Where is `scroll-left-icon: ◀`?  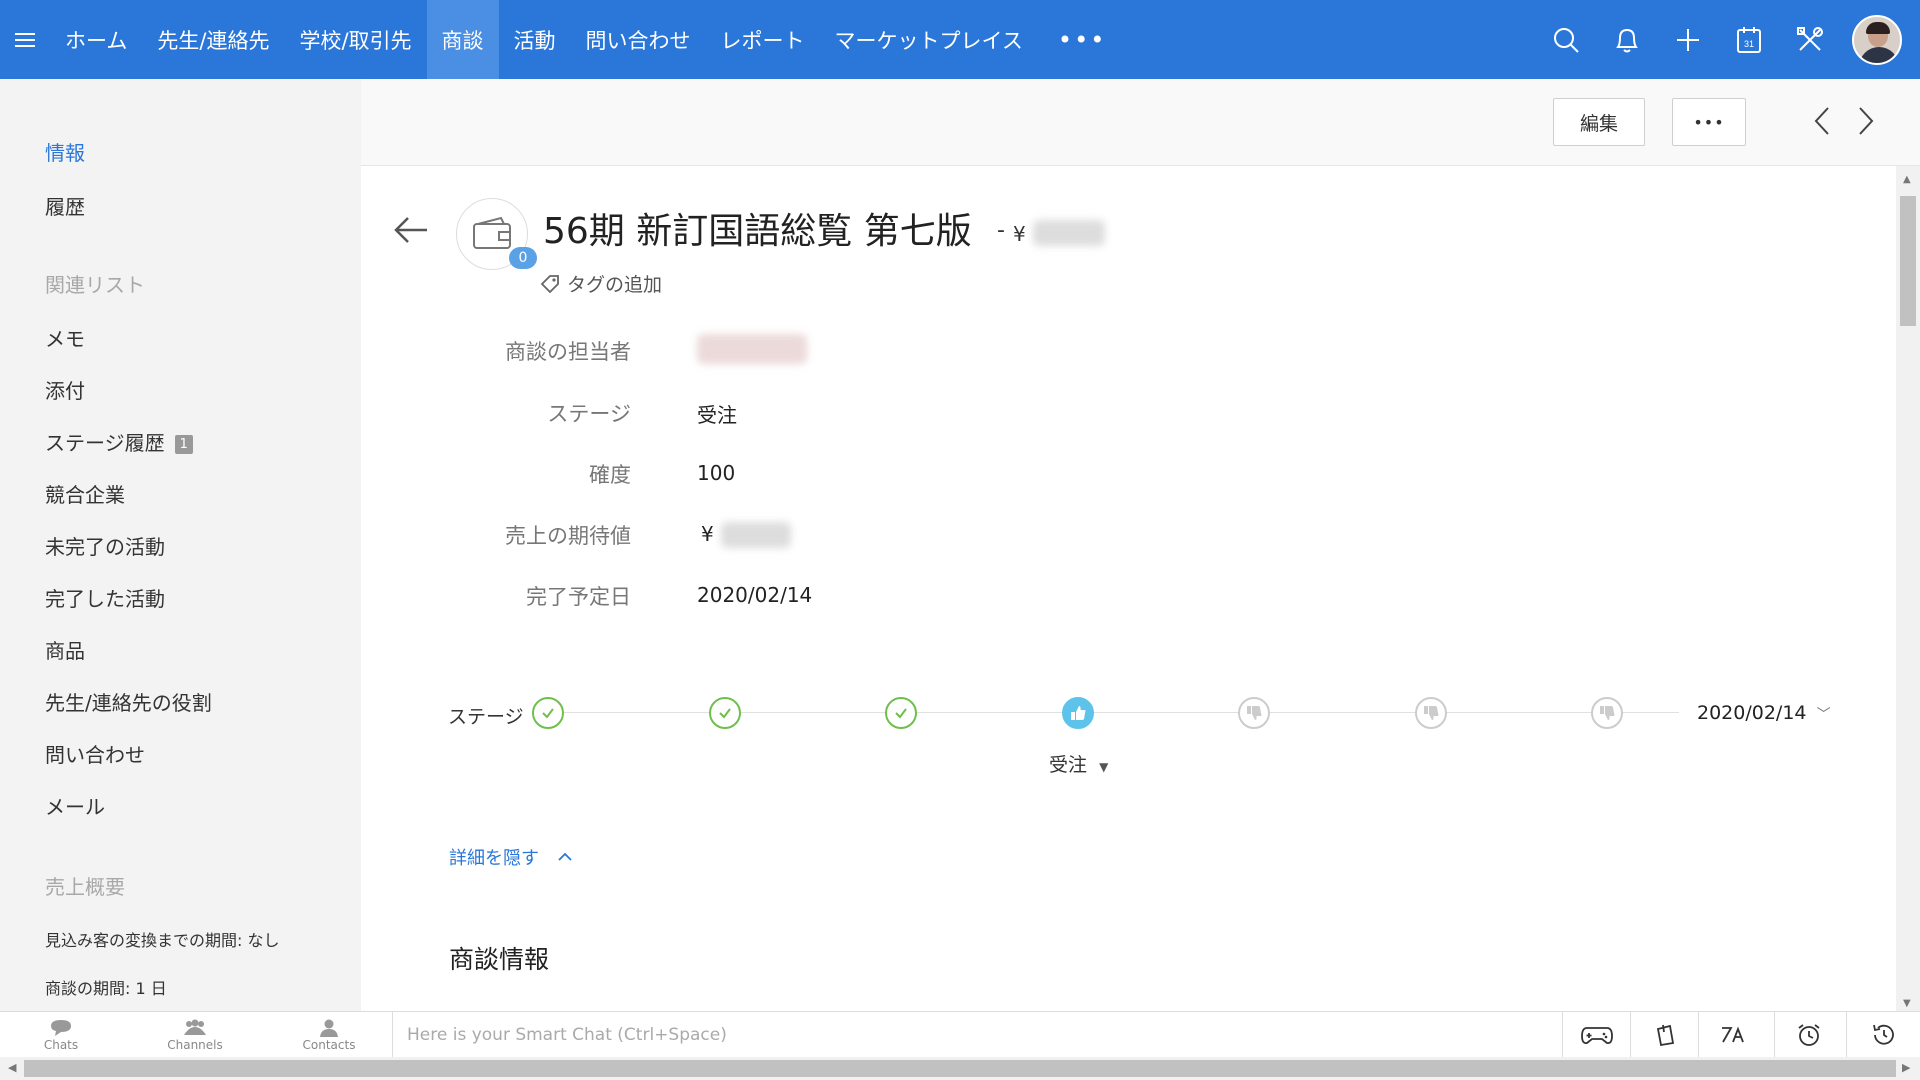 scroll-left-icon: ◀ is located at coordinates (12, 1067).